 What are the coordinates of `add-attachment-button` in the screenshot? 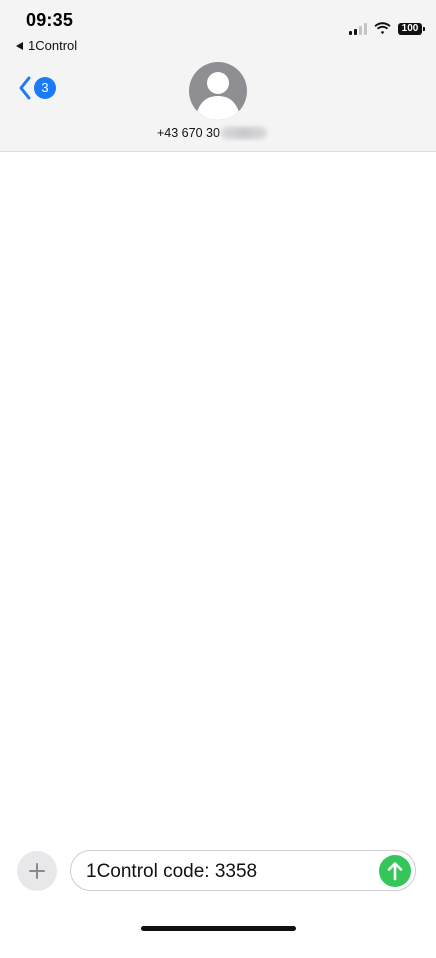 It's located at (37, 871).